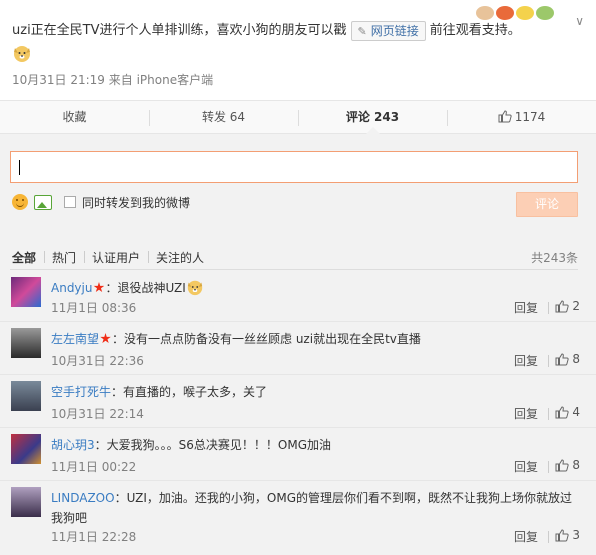  What do you see at coordinates (372, 130) in the screenshot?
I see `active-pointer` at bounding box center [372, 130].